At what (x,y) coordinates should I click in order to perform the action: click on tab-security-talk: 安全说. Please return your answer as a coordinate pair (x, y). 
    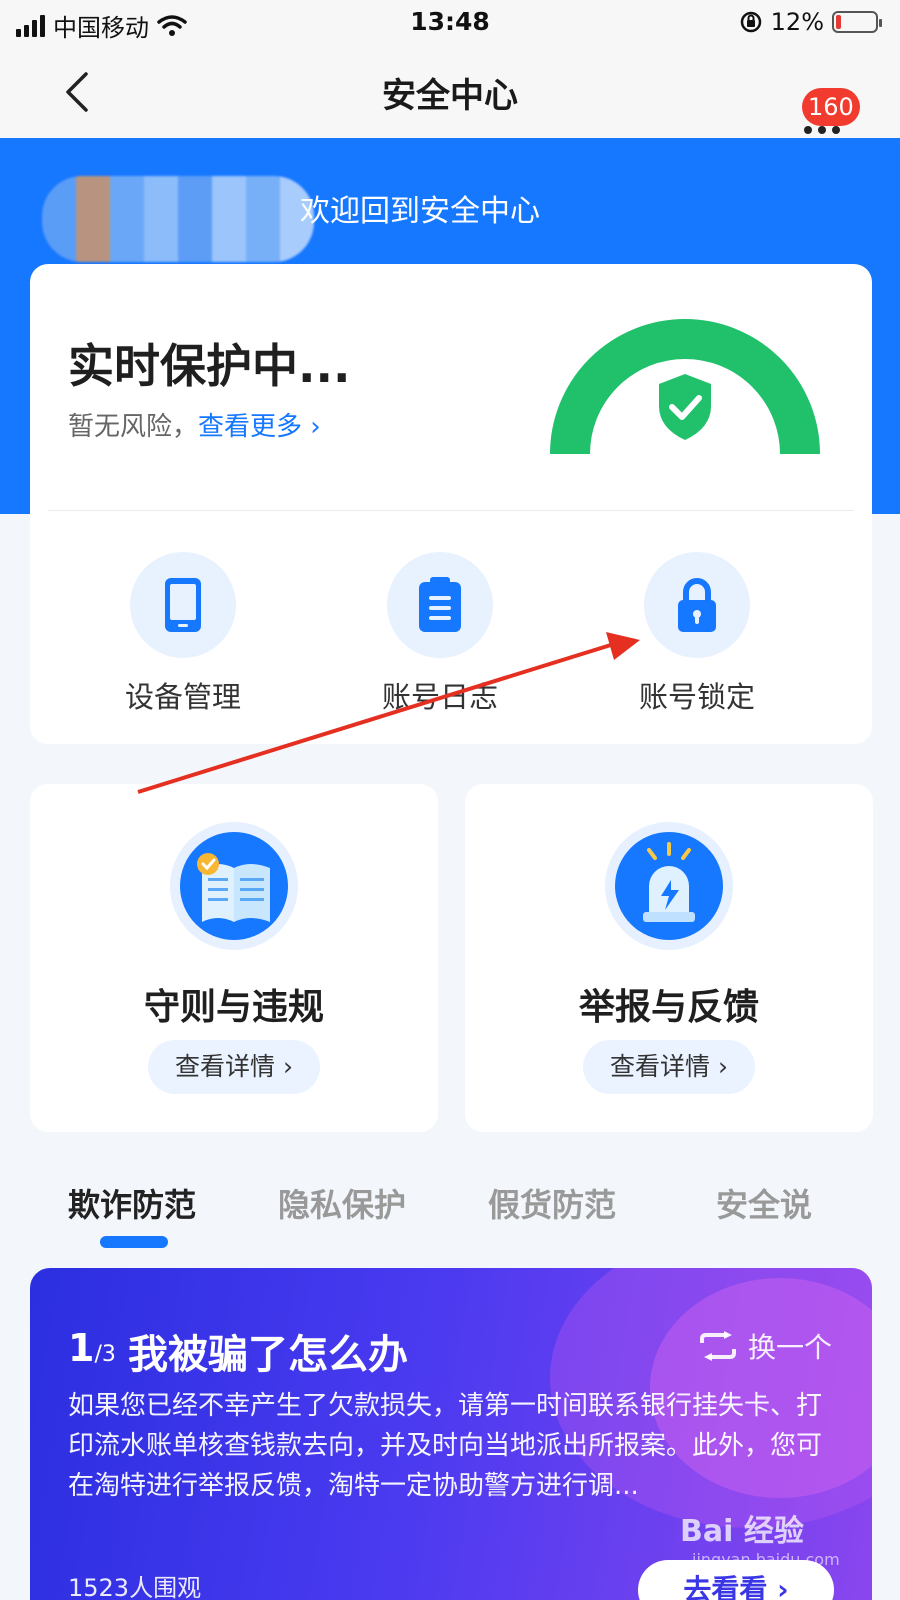
    Looking at the image, I should click on (764, 1203).